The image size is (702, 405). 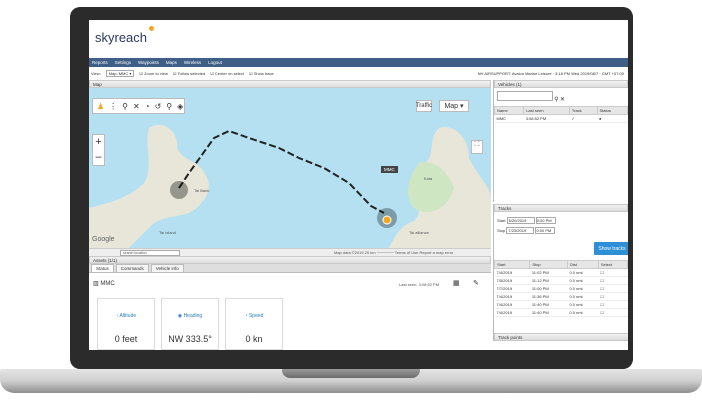 What do you see at coordinates (148, 62) in the screenshot?
I see `nav-waypoints: Waypoints` at bounding box center [148, 62].